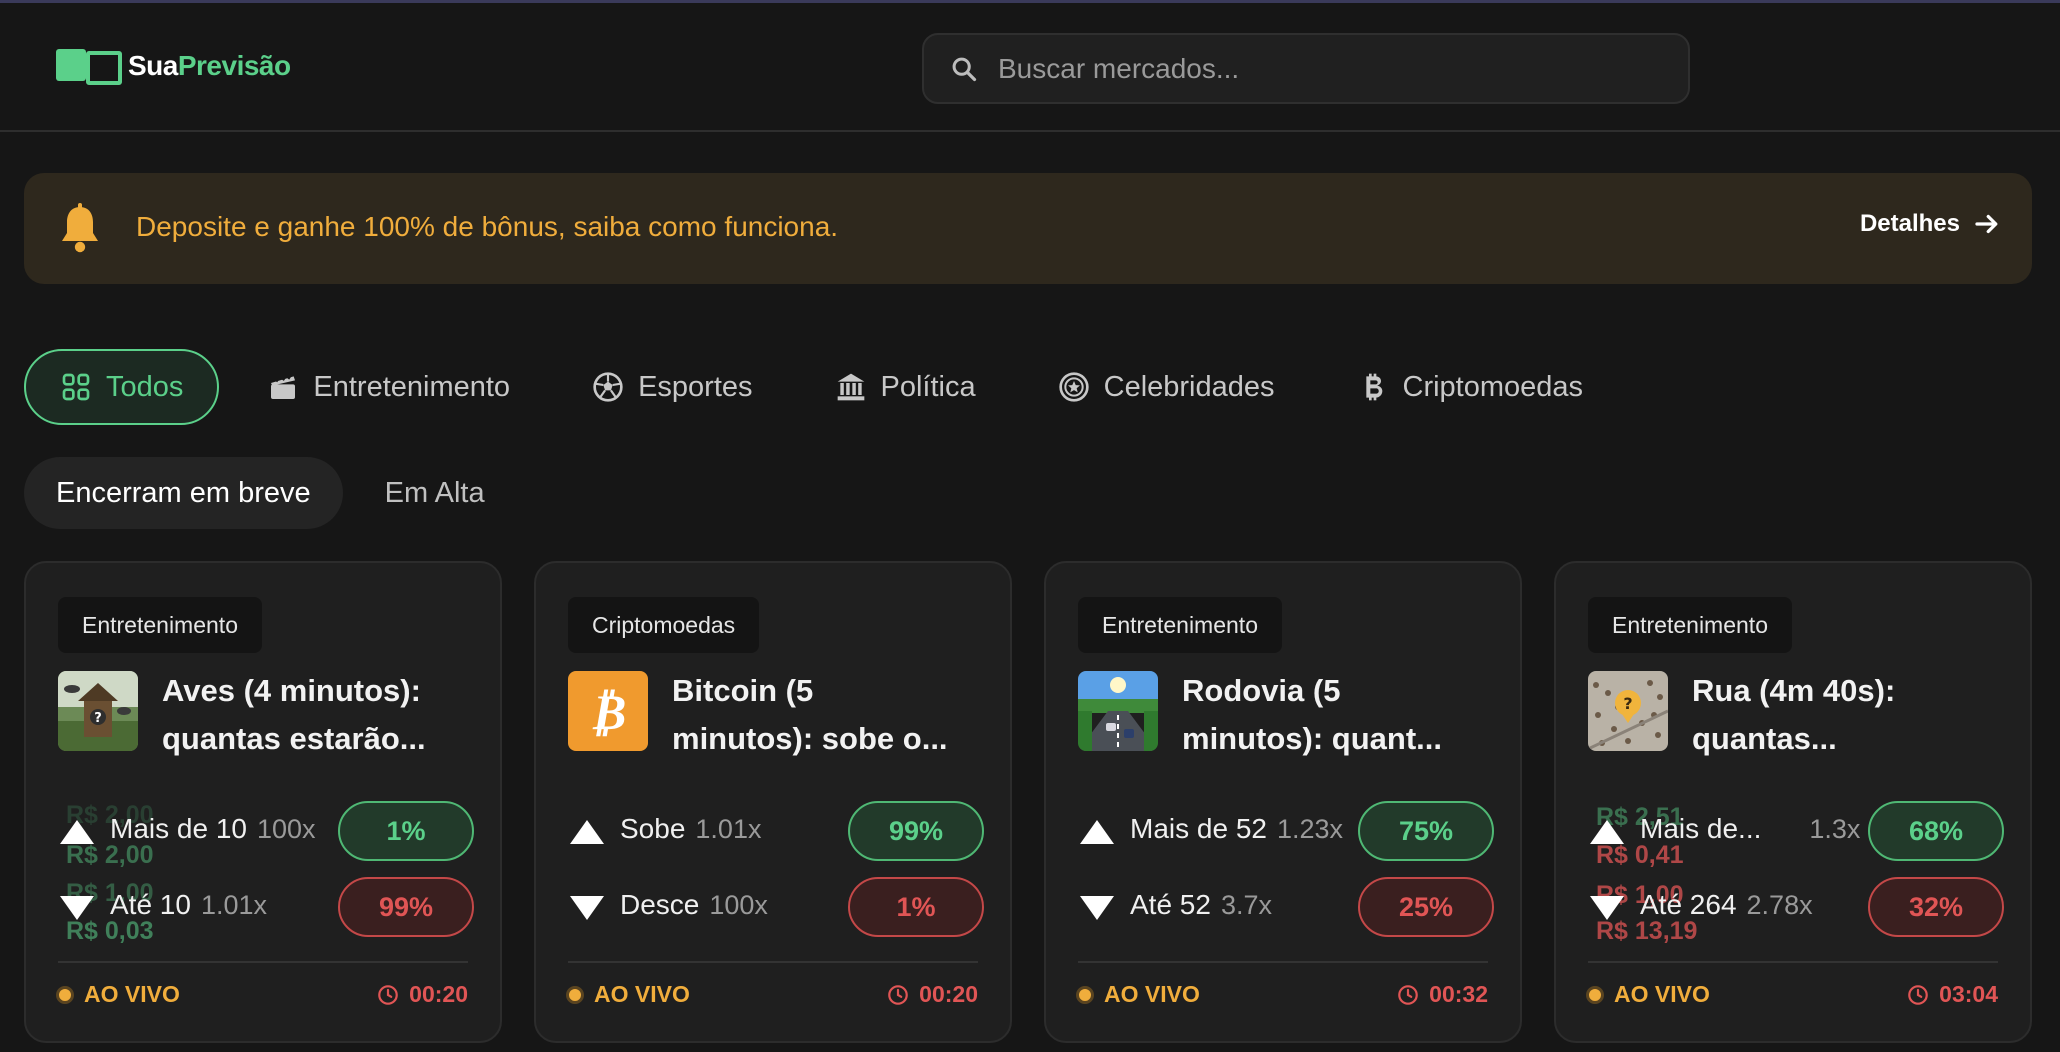 The width and height of the screenshot is (2060, 1052). Describe the element at coordinates (1470, 387) in the screenshot. I see `tab-criptomoedas: Criptomoedas` at that location.